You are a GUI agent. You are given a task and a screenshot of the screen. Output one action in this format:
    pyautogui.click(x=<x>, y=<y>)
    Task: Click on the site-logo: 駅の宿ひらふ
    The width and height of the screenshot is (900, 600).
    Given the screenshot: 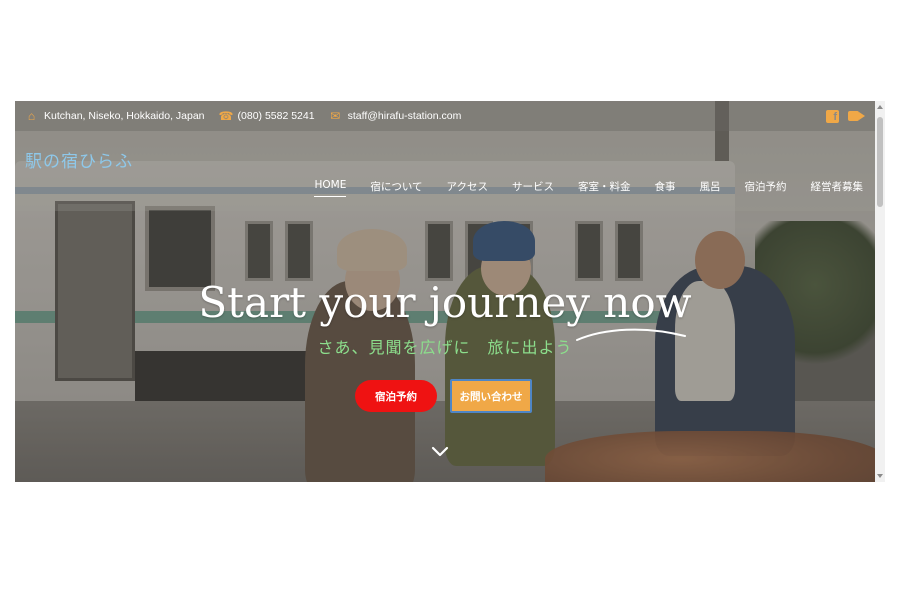 What is the action you would take?
    pyautogui.click(x=79, y=159)
    